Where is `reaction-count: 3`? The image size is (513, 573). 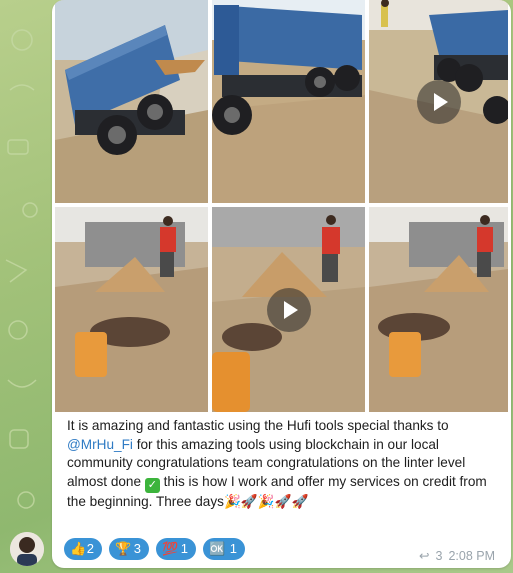 reaction-count: 3 is located at coordinates (137, 548).